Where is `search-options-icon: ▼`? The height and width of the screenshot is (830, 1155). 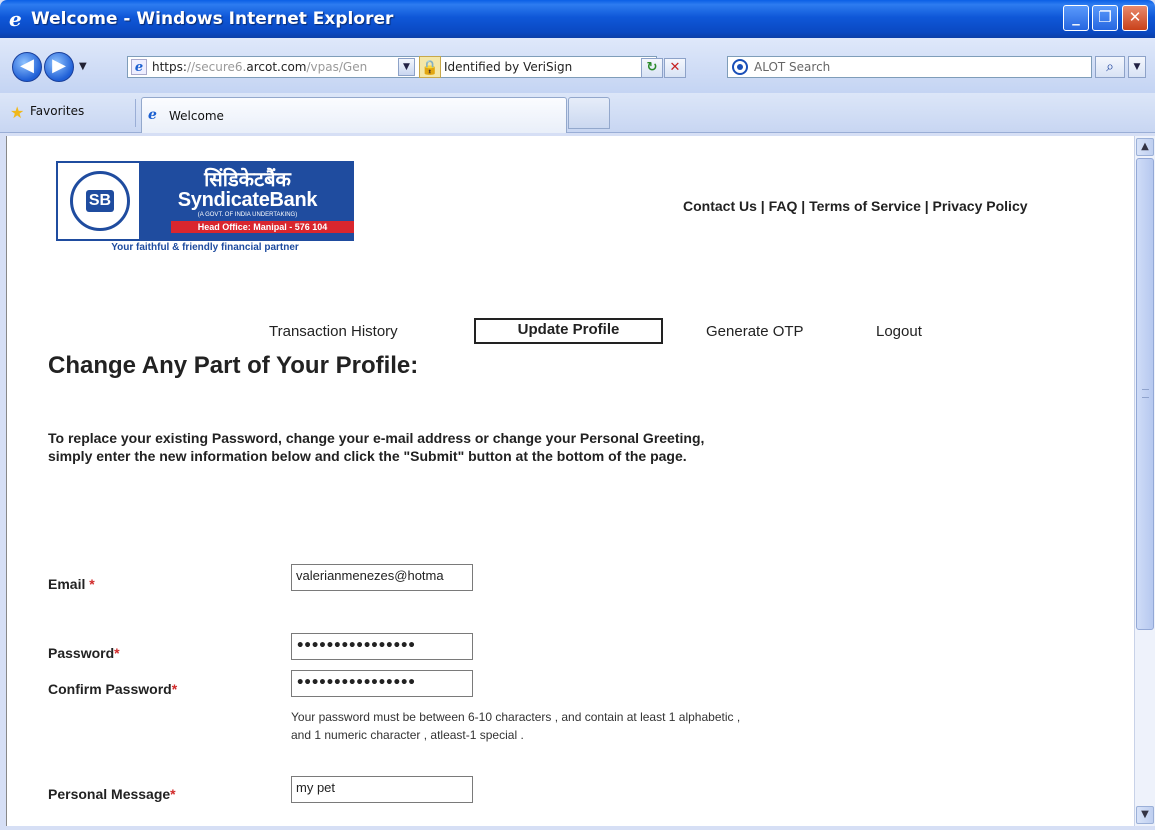 search-options-icon: ▼ is located at coordinates (1137, 67).